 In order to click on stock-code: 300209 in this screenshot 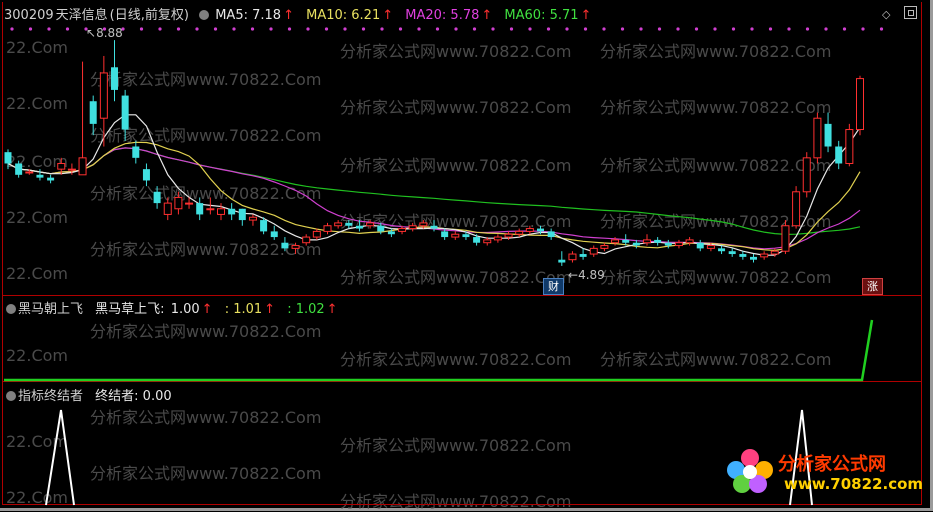, I will do `click(29, 15)`.